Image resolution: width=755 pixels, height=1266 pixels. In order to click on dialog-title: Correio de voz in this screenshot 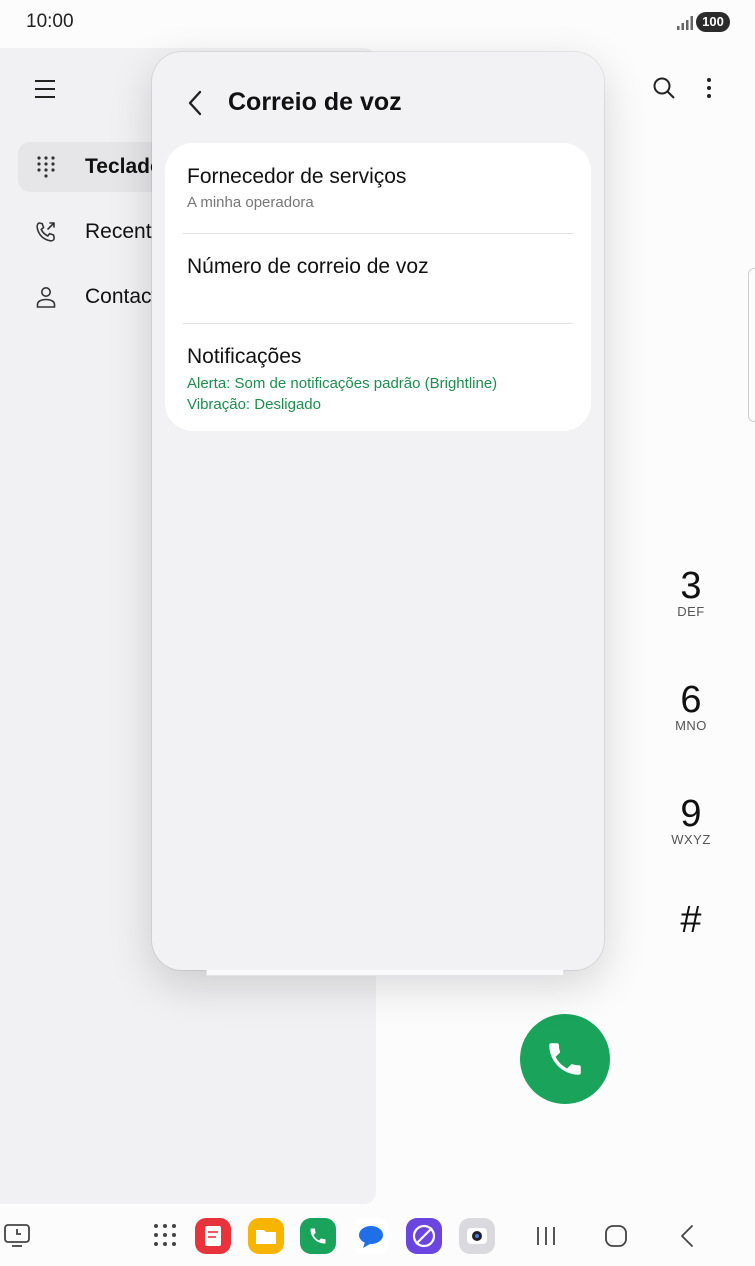, I will do `click(315, 102)`.